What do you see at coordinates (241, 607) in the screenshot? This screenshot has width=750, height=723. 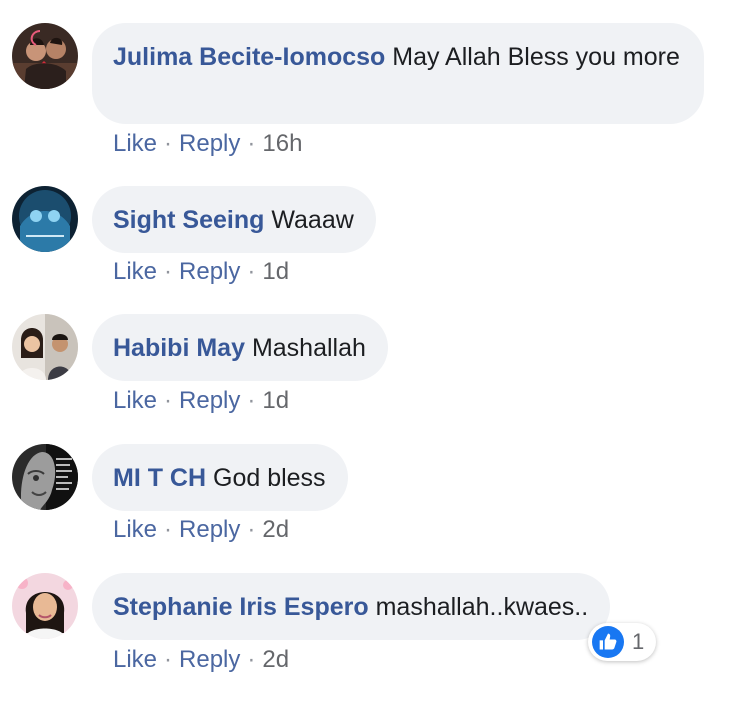 I see `comment-author-link: Stephanie Iris Espero` at bounding box center [241, 607].